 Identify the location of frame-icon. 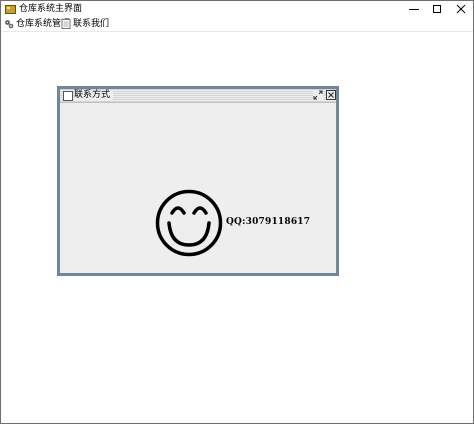
(68, 96).